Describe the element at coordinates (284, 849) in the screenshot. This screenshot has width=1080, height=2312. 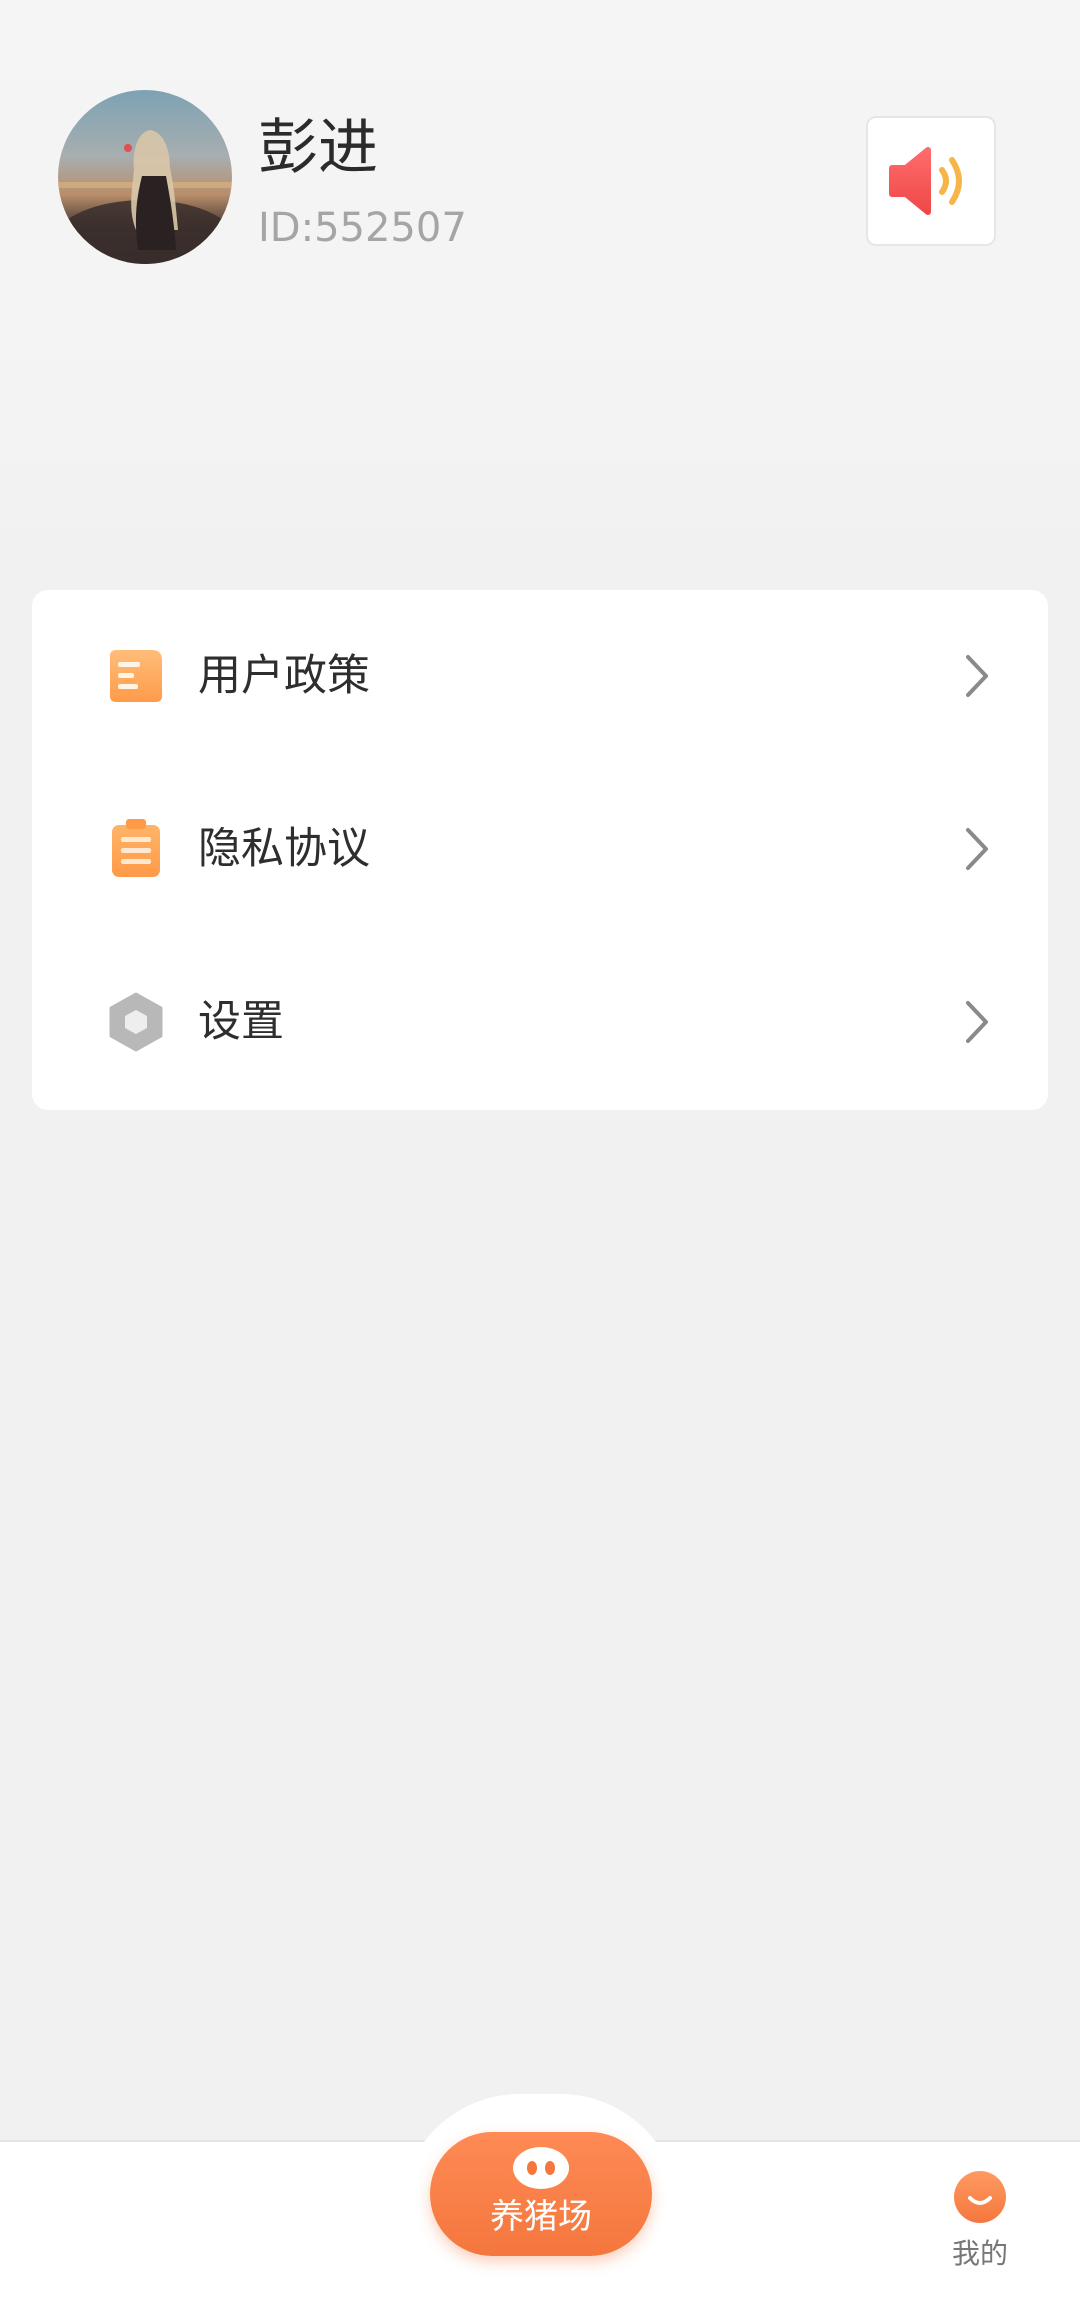
I see `menu-item-label: 隐私协议` at that location.